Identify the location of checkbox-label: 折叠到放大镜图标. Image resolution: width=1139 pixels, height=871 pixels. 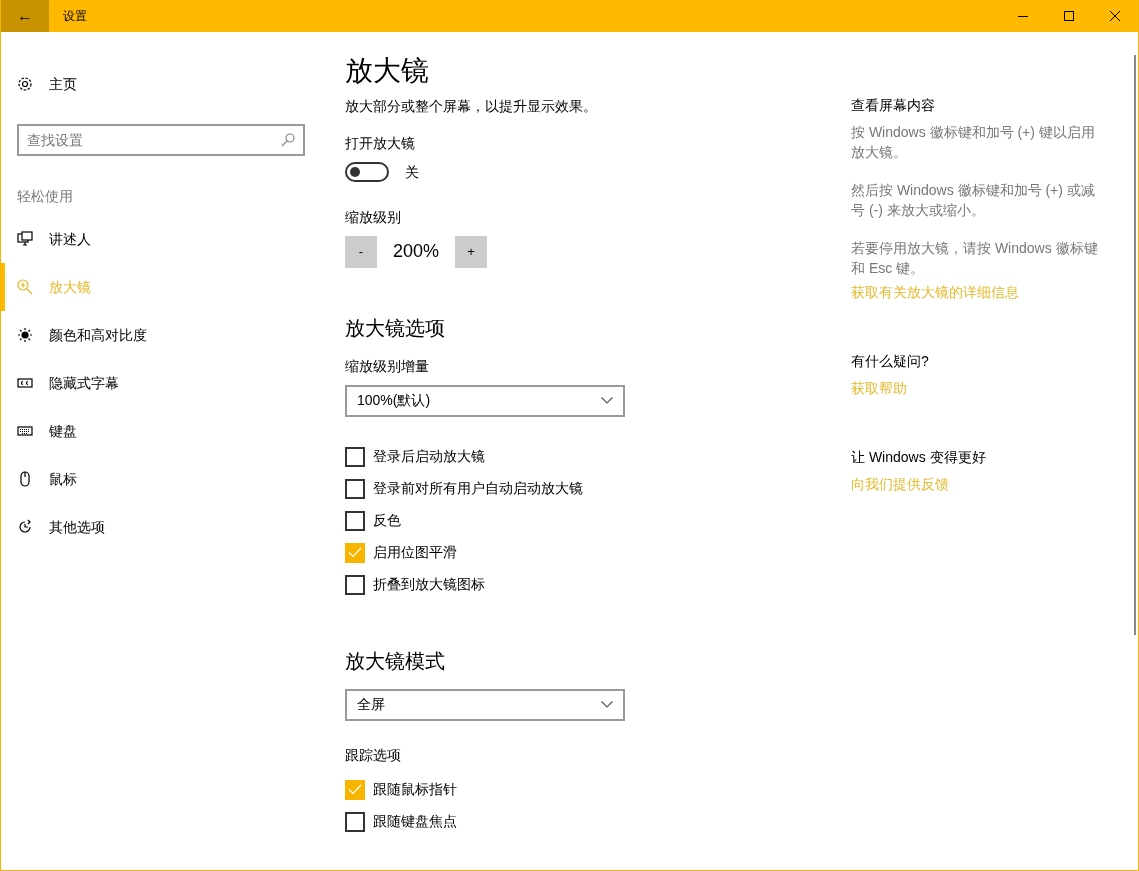
(429, 585).